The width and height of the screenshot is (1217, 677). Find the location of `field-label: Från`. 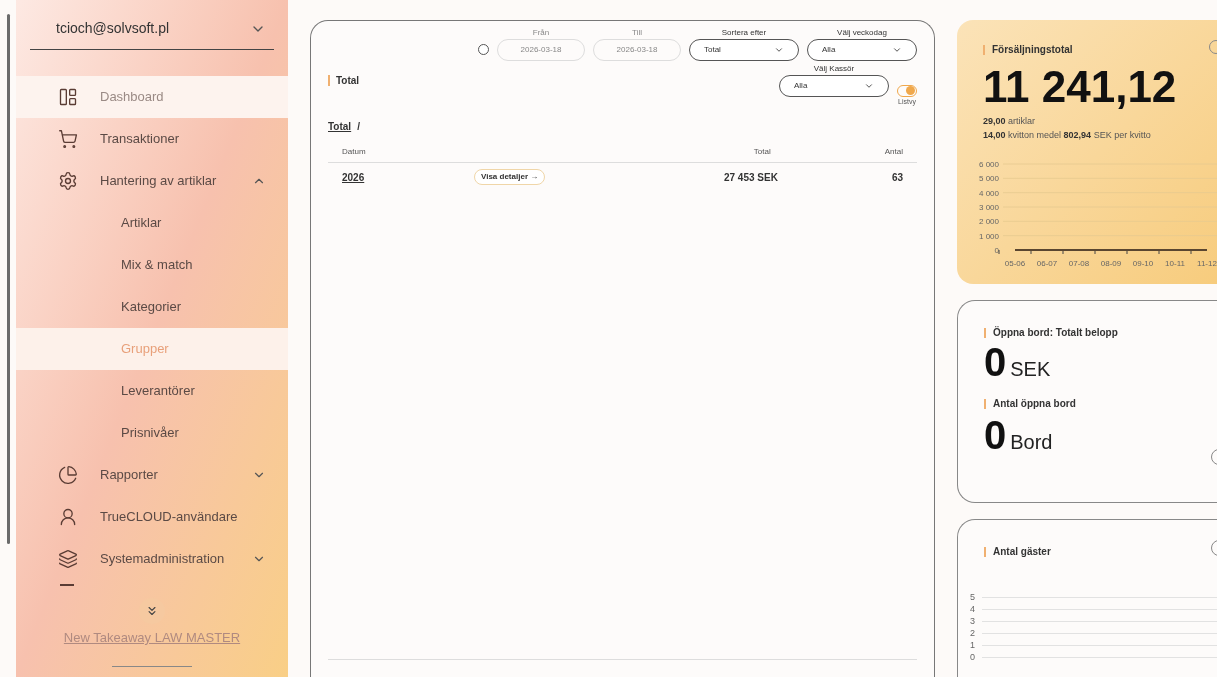

field-label: Från is located at coordinates (541, 33).